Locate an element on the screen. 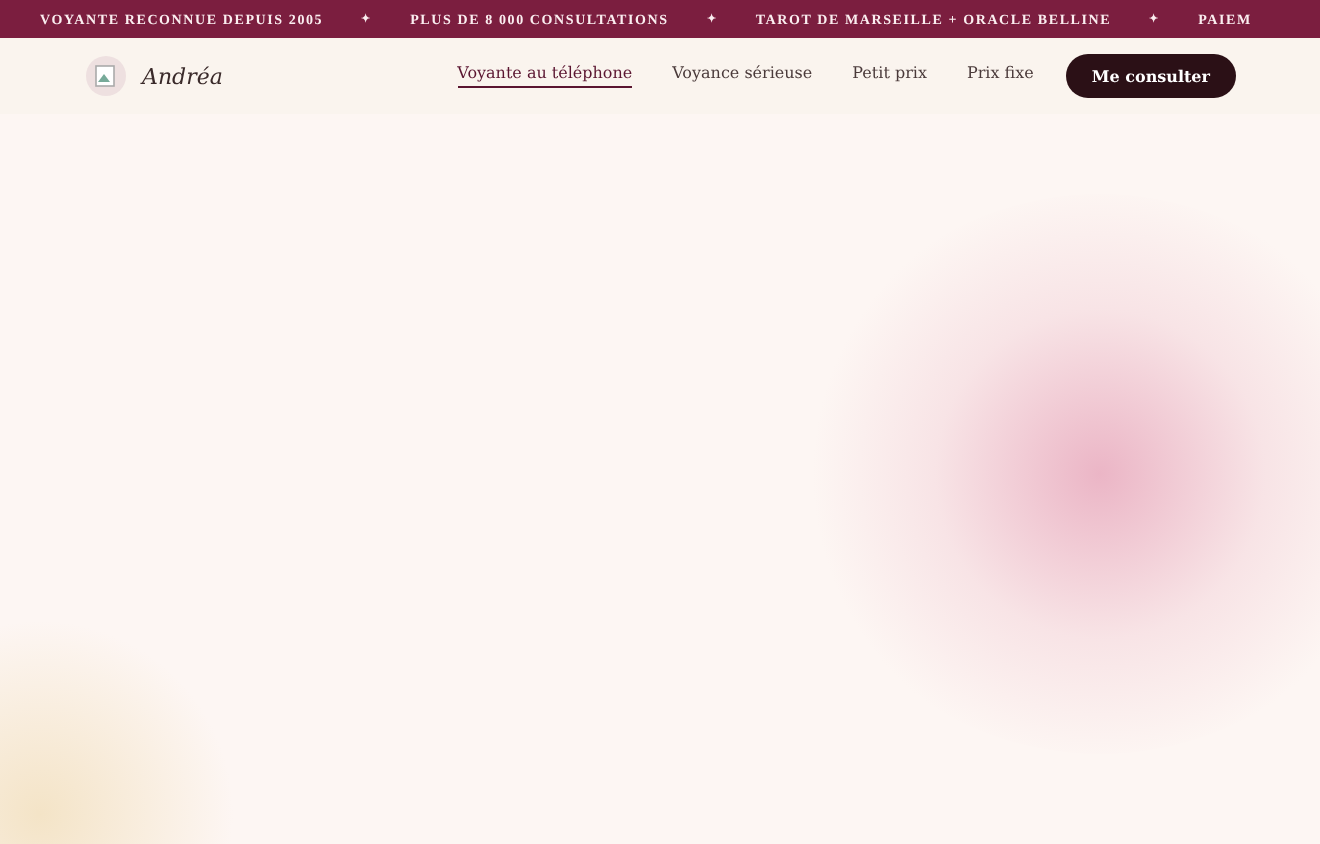 Image resolution: width=1320 pixels, height=844 pixels. nav-link: Petit prix is located at coordinates (889, 76).